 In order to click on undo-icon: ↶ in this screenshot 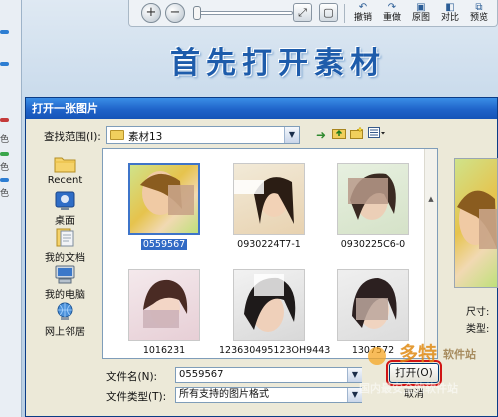, I will do `click(363, 7)`.